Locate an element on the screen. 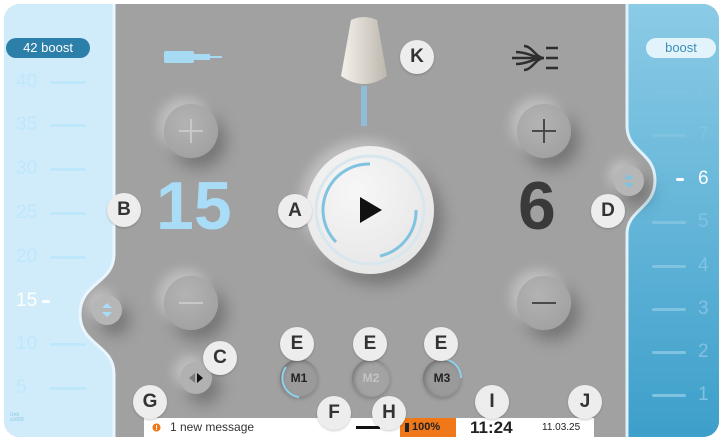  m3-ring is located at coordinates (451, 368).